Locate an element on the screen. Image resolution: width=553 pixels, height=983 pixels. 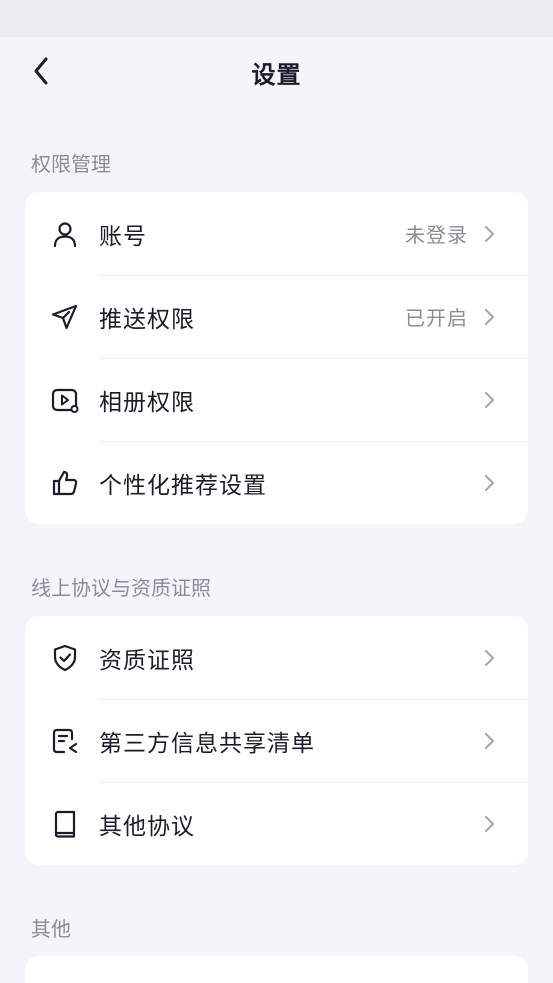
personalized-recommendation-row: 个性化推荐设置 is located at coordinates (276, 482).